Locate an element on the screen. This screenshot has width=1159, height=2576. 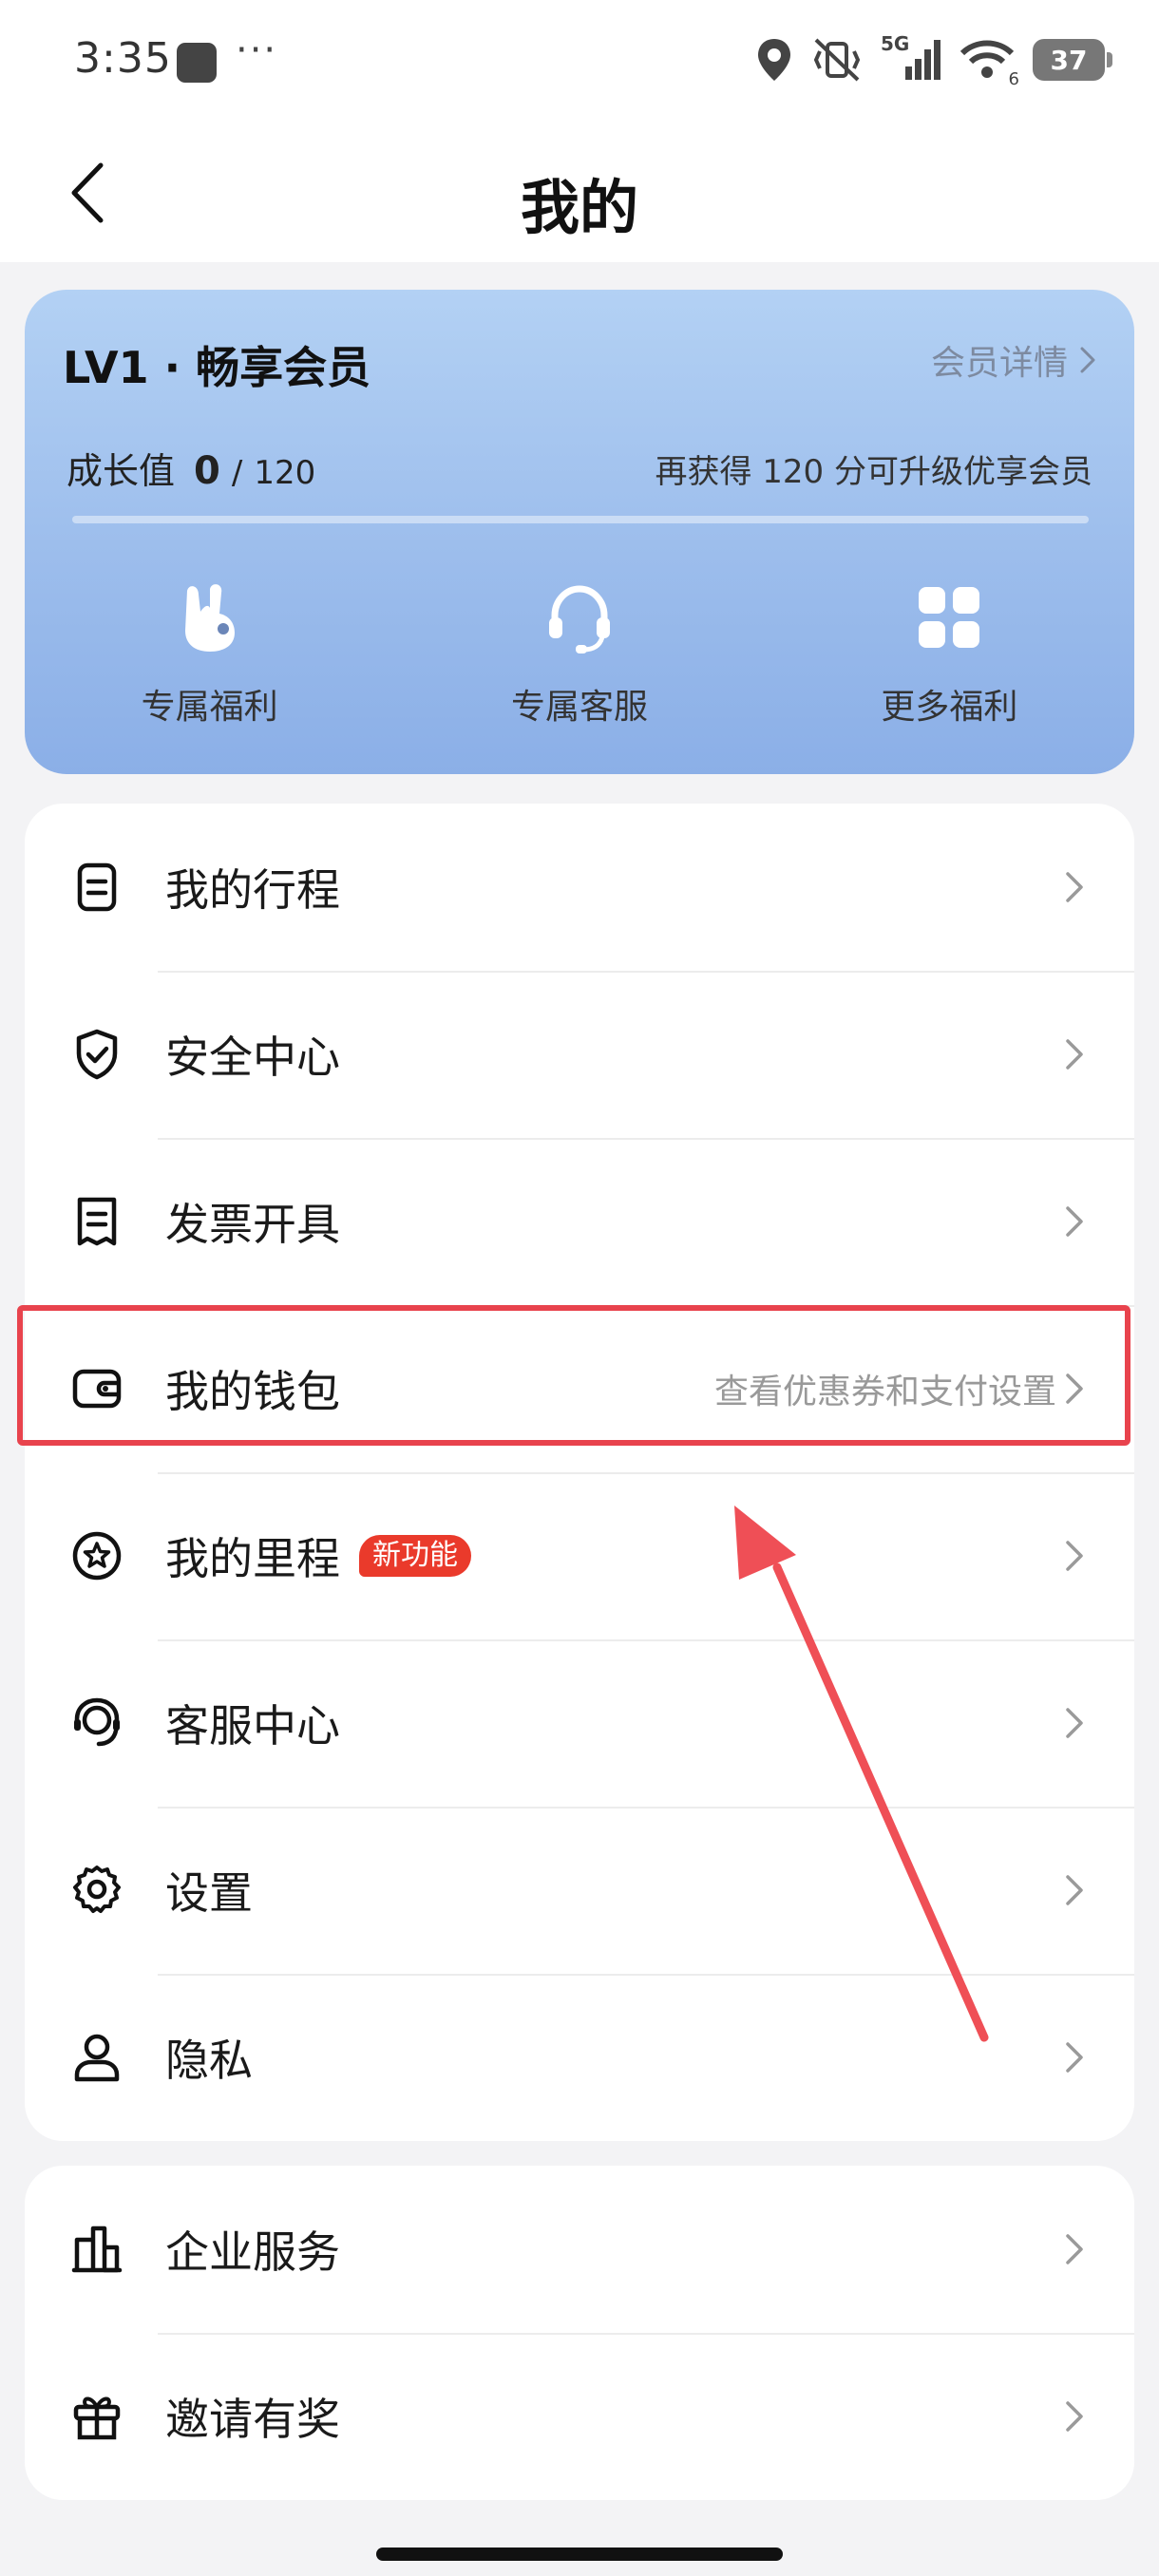
status-bar: 3:35 ··· 5G 6 37 is located at coordinates (579, 61).